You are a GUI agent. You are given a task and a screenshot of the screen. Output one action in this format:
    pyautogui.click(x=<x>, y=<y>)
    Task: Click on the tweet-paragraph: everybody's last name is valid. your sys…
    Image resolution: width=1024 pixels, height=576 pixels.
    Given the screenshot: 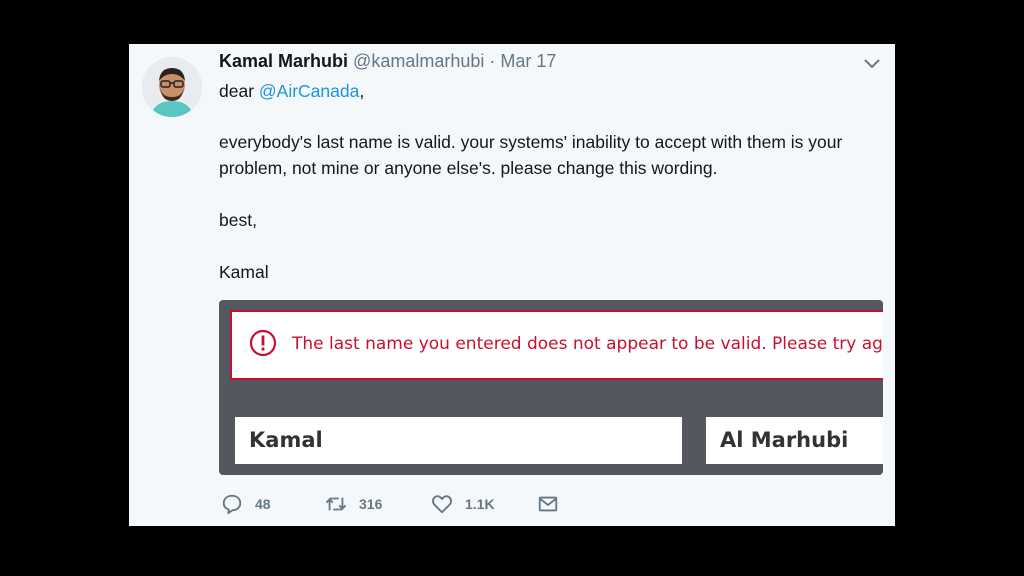 What is the action you would take?
    pyautogui.click(x=531, y=155)
    